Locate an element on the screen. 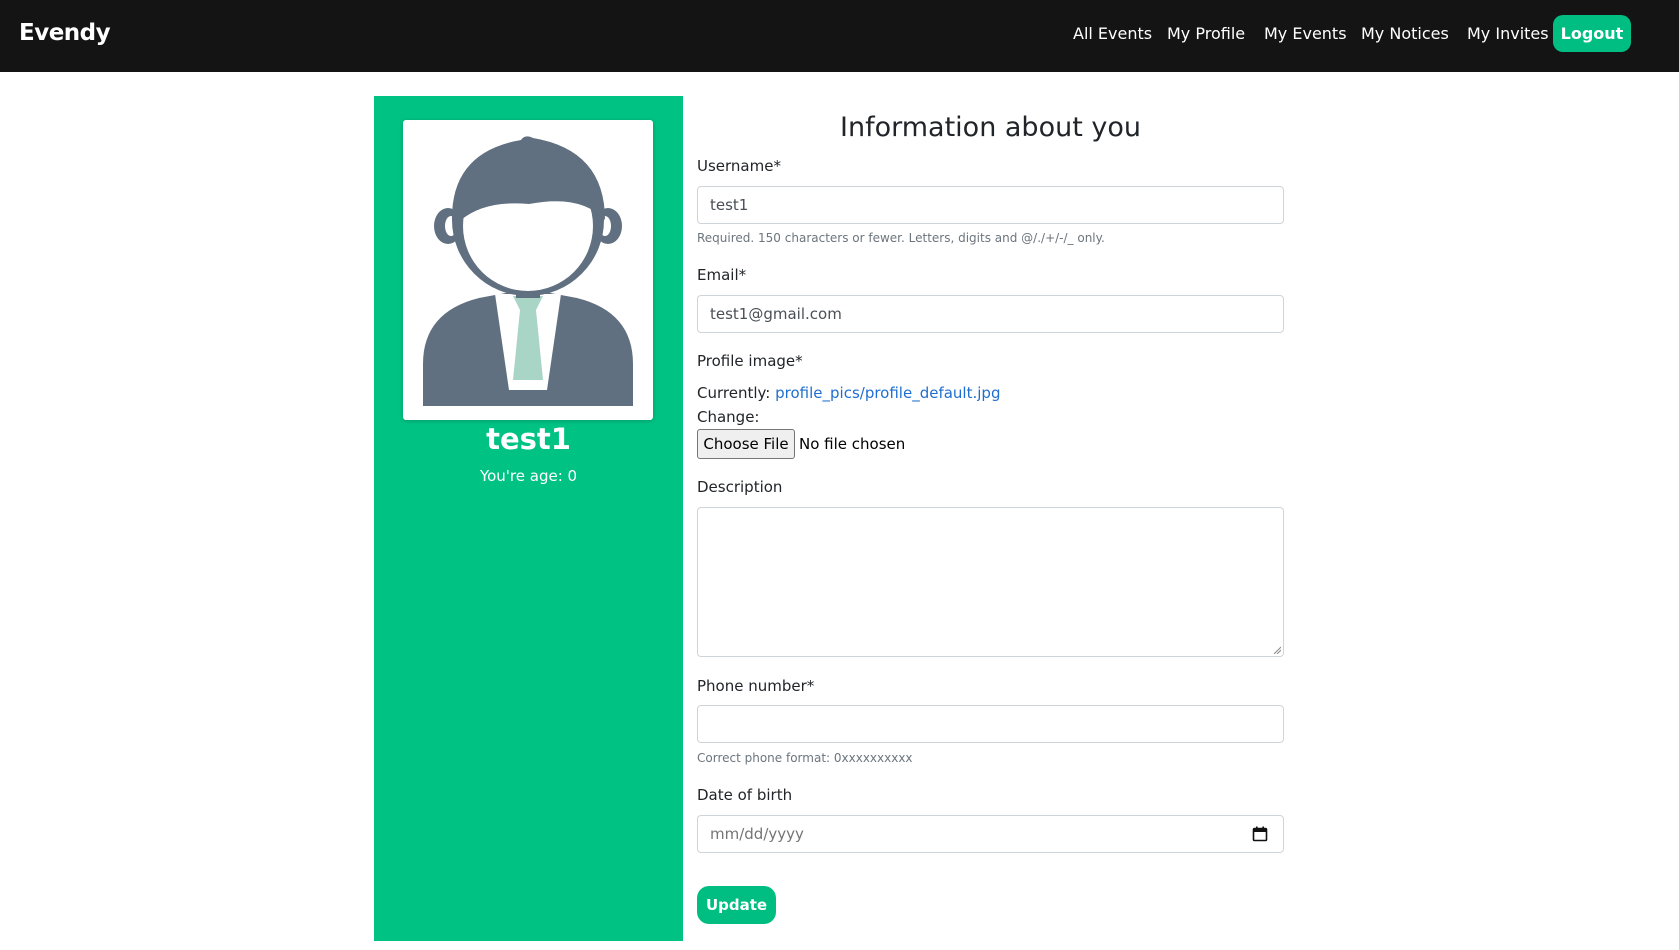 The image size is (1679, 950). change-label: Change: is located at coordinates (728, 417).